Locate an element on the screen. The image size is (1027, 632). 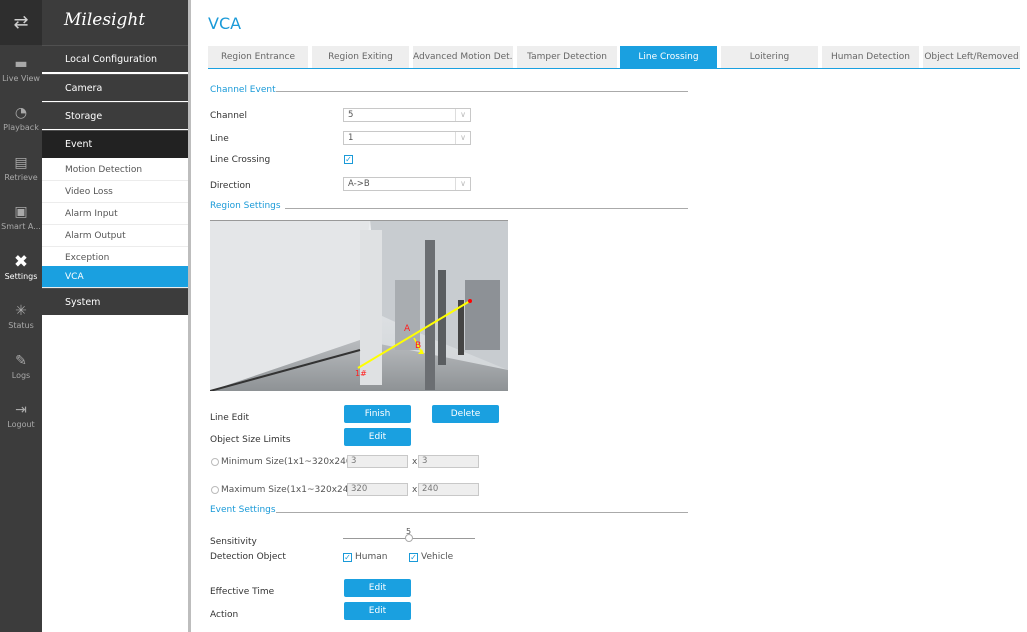
section-region-settings: Region Settings is located at coordinates (245, 206).